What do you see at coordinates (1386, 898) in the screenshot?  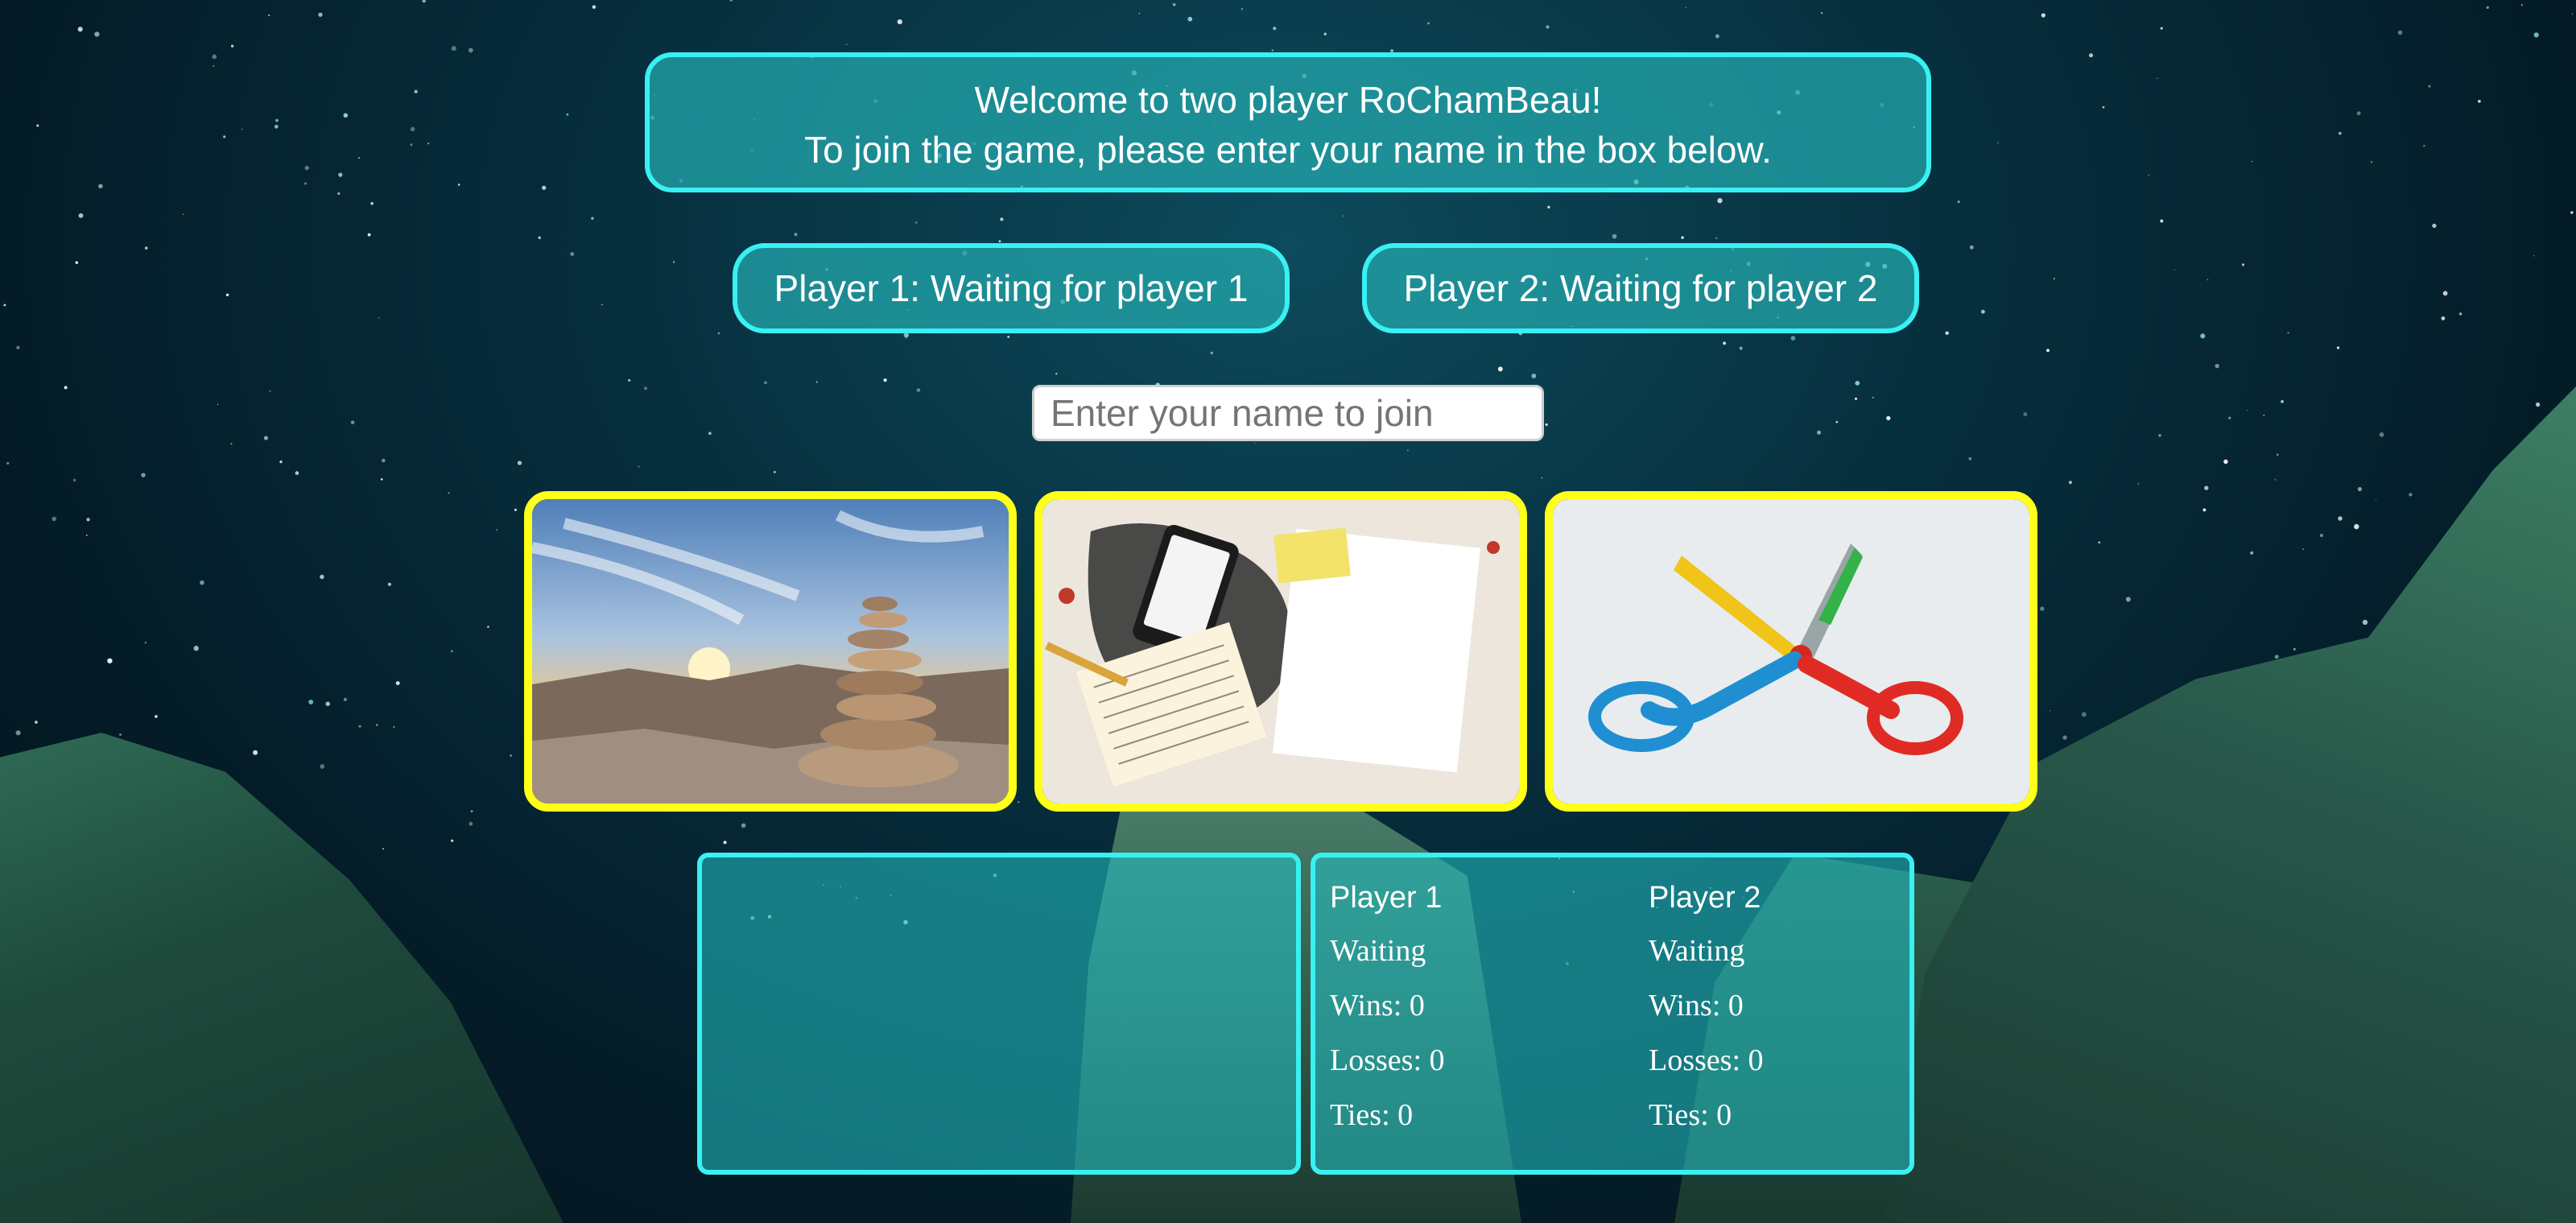 I see `player-1-score-header: Player 1` at bounding box center [1386, 898].